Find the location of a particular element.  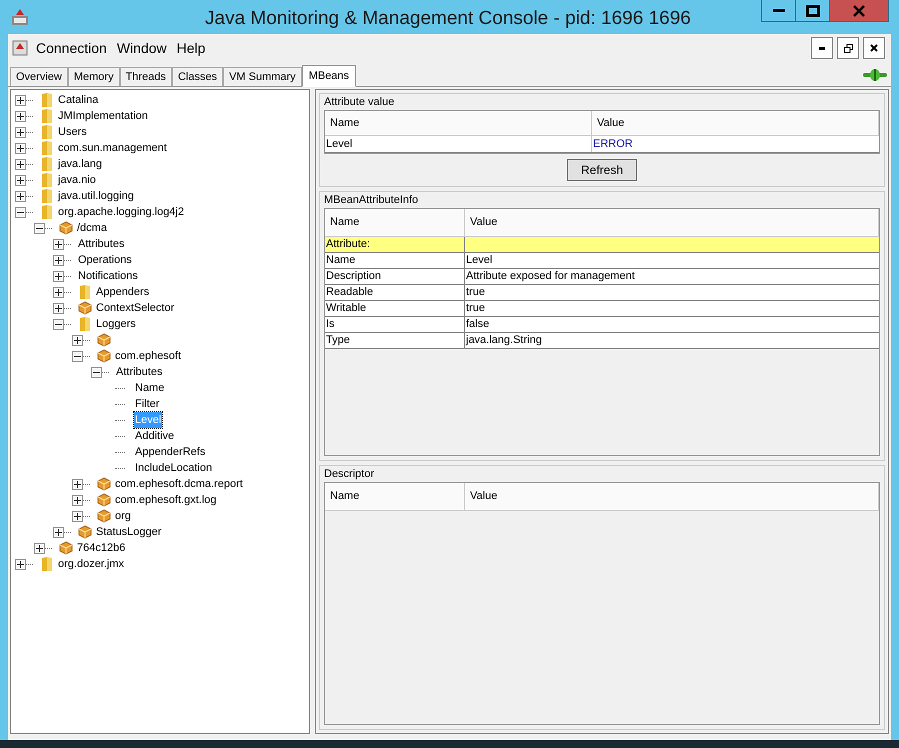

tree-item: 764c12b6 is located at coordinates (101, 548).